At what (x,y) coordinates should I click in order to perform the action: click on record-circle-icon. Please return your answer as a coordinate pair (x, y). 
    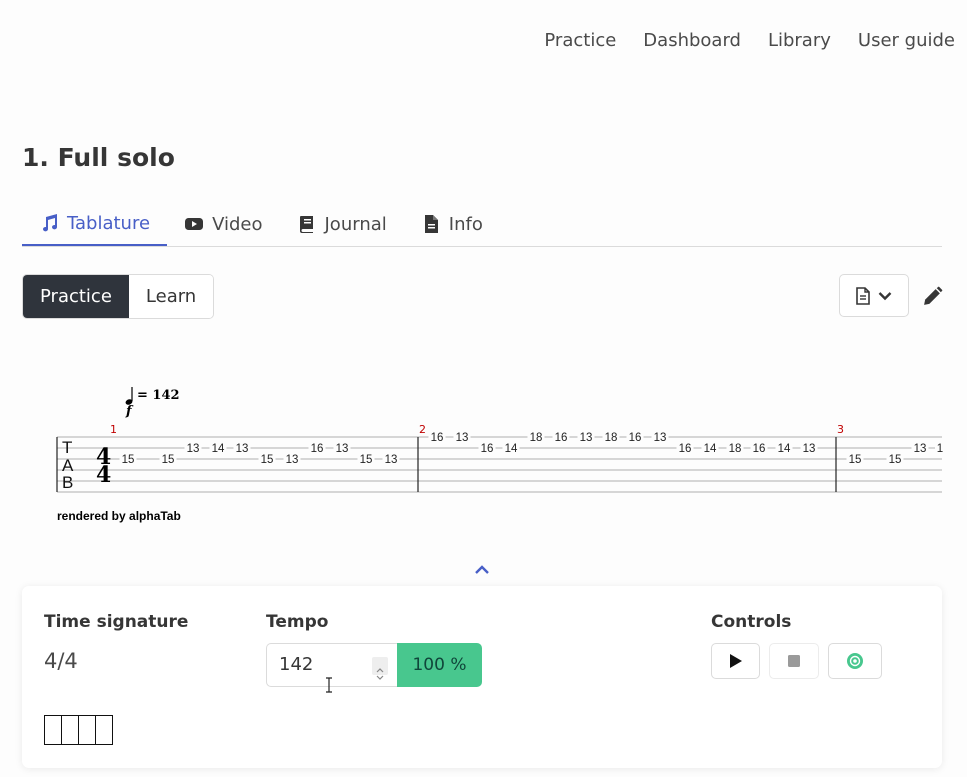
    Looking at the image, I should click on (855, 661).